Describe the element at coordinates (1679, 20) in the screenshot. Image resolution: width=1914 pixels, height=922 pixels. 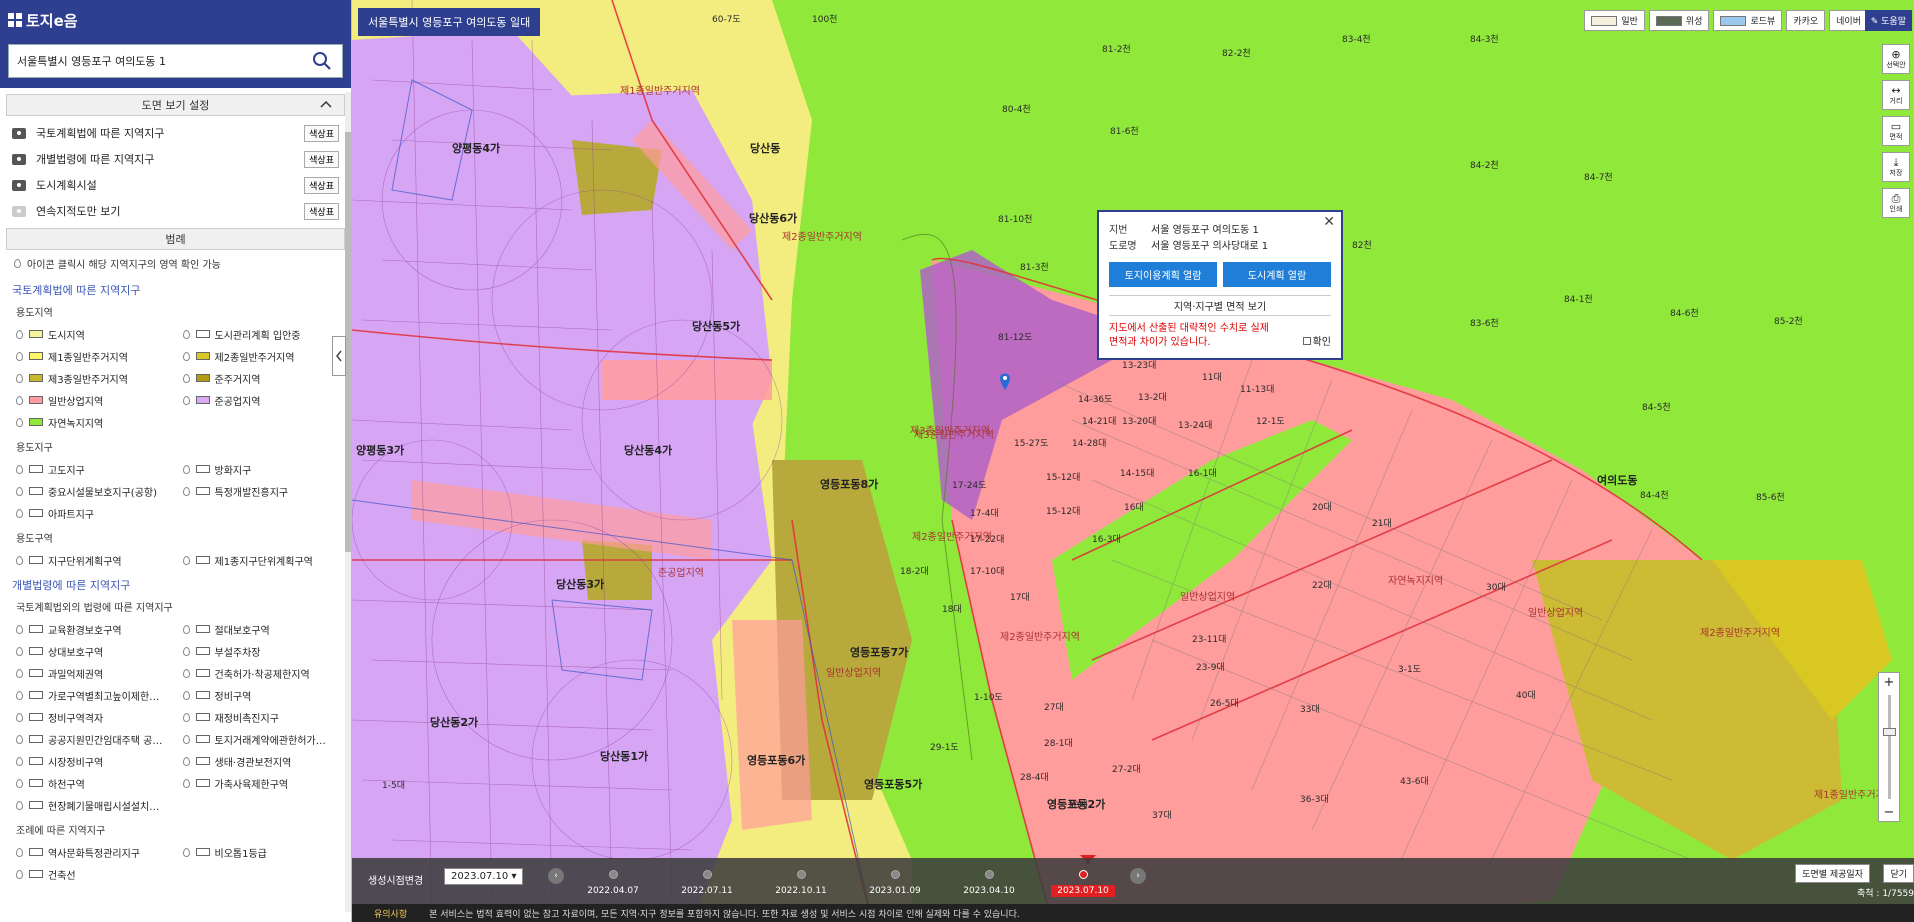
I see `map-type-satellite: 위성` at that location.